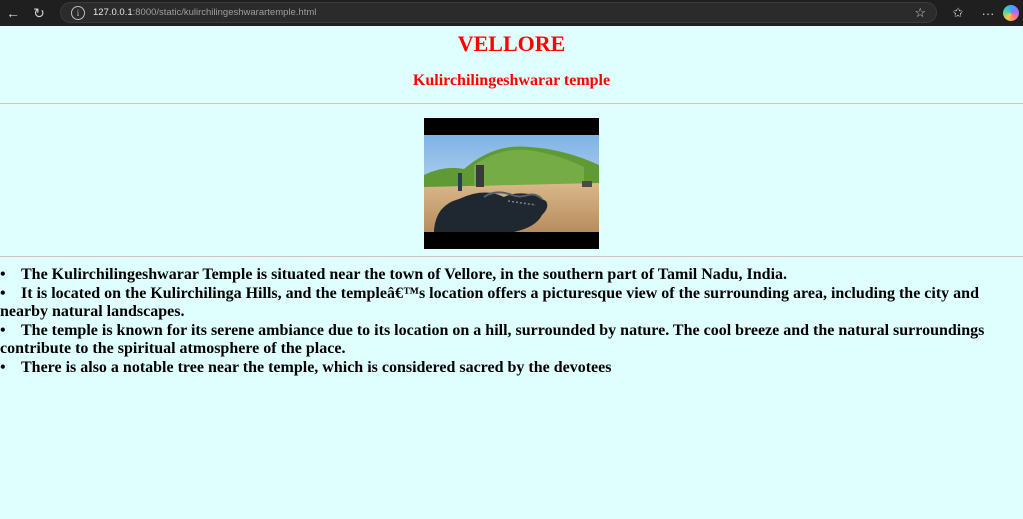  Describe the element at coordinates (39, 13) in the screenshot. I see `reload-icon: ↻` at that location.